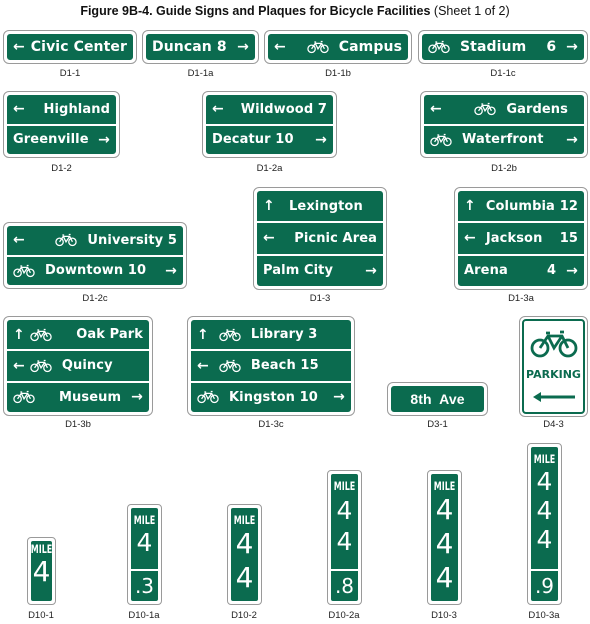 Image resolution: width=590 pixels, height=624 pixels. I want to click on sign-row: 8th Ave, so click(437, 399).